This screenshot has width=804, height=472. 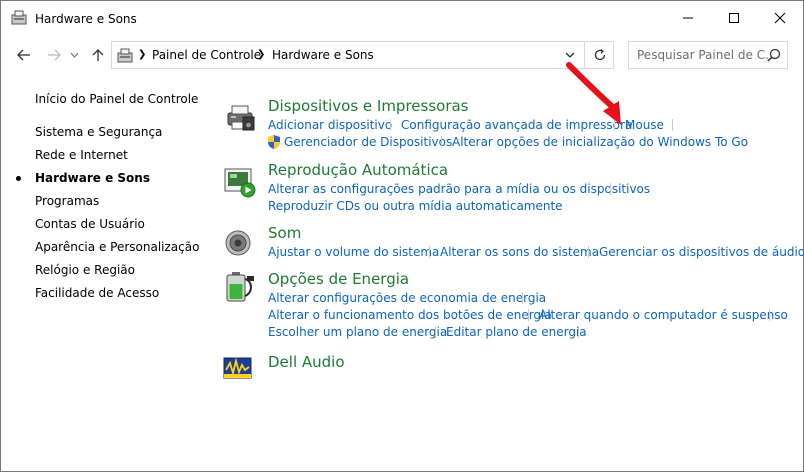 I want to click on close-icon, so click(x=780, y=18).